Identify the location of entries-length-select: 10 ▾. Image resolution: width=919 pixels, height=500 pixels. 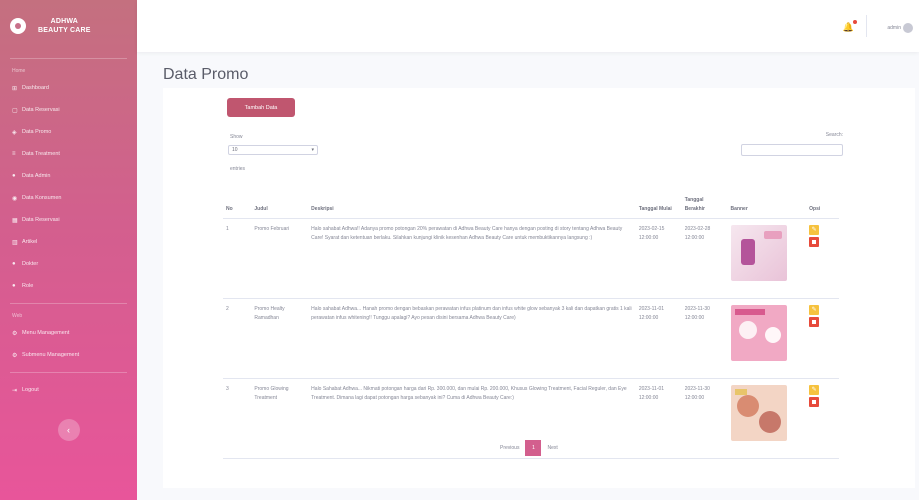
(273, 150).